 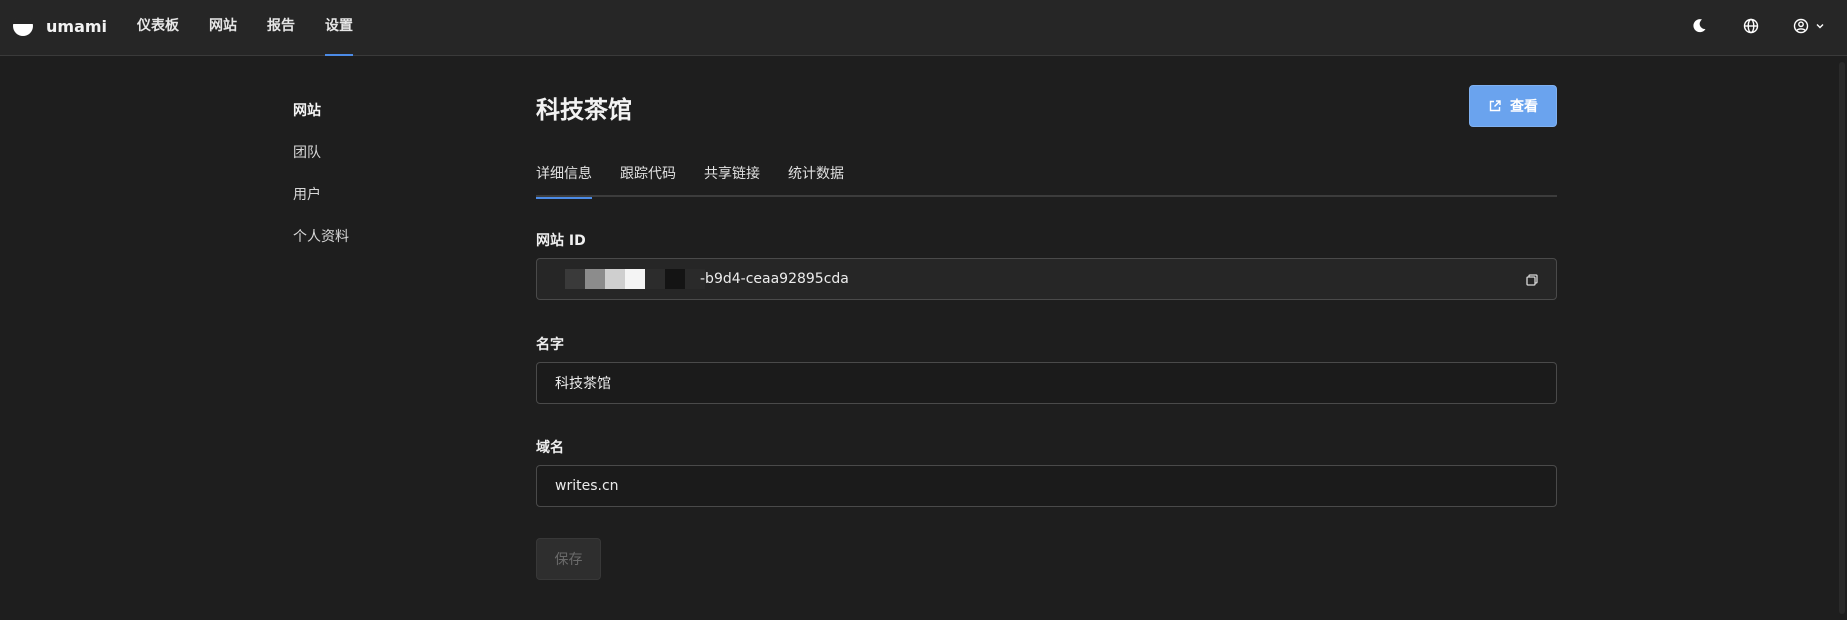 I want to click on page-title: 科技茶馆, so click(x=584, y=110).